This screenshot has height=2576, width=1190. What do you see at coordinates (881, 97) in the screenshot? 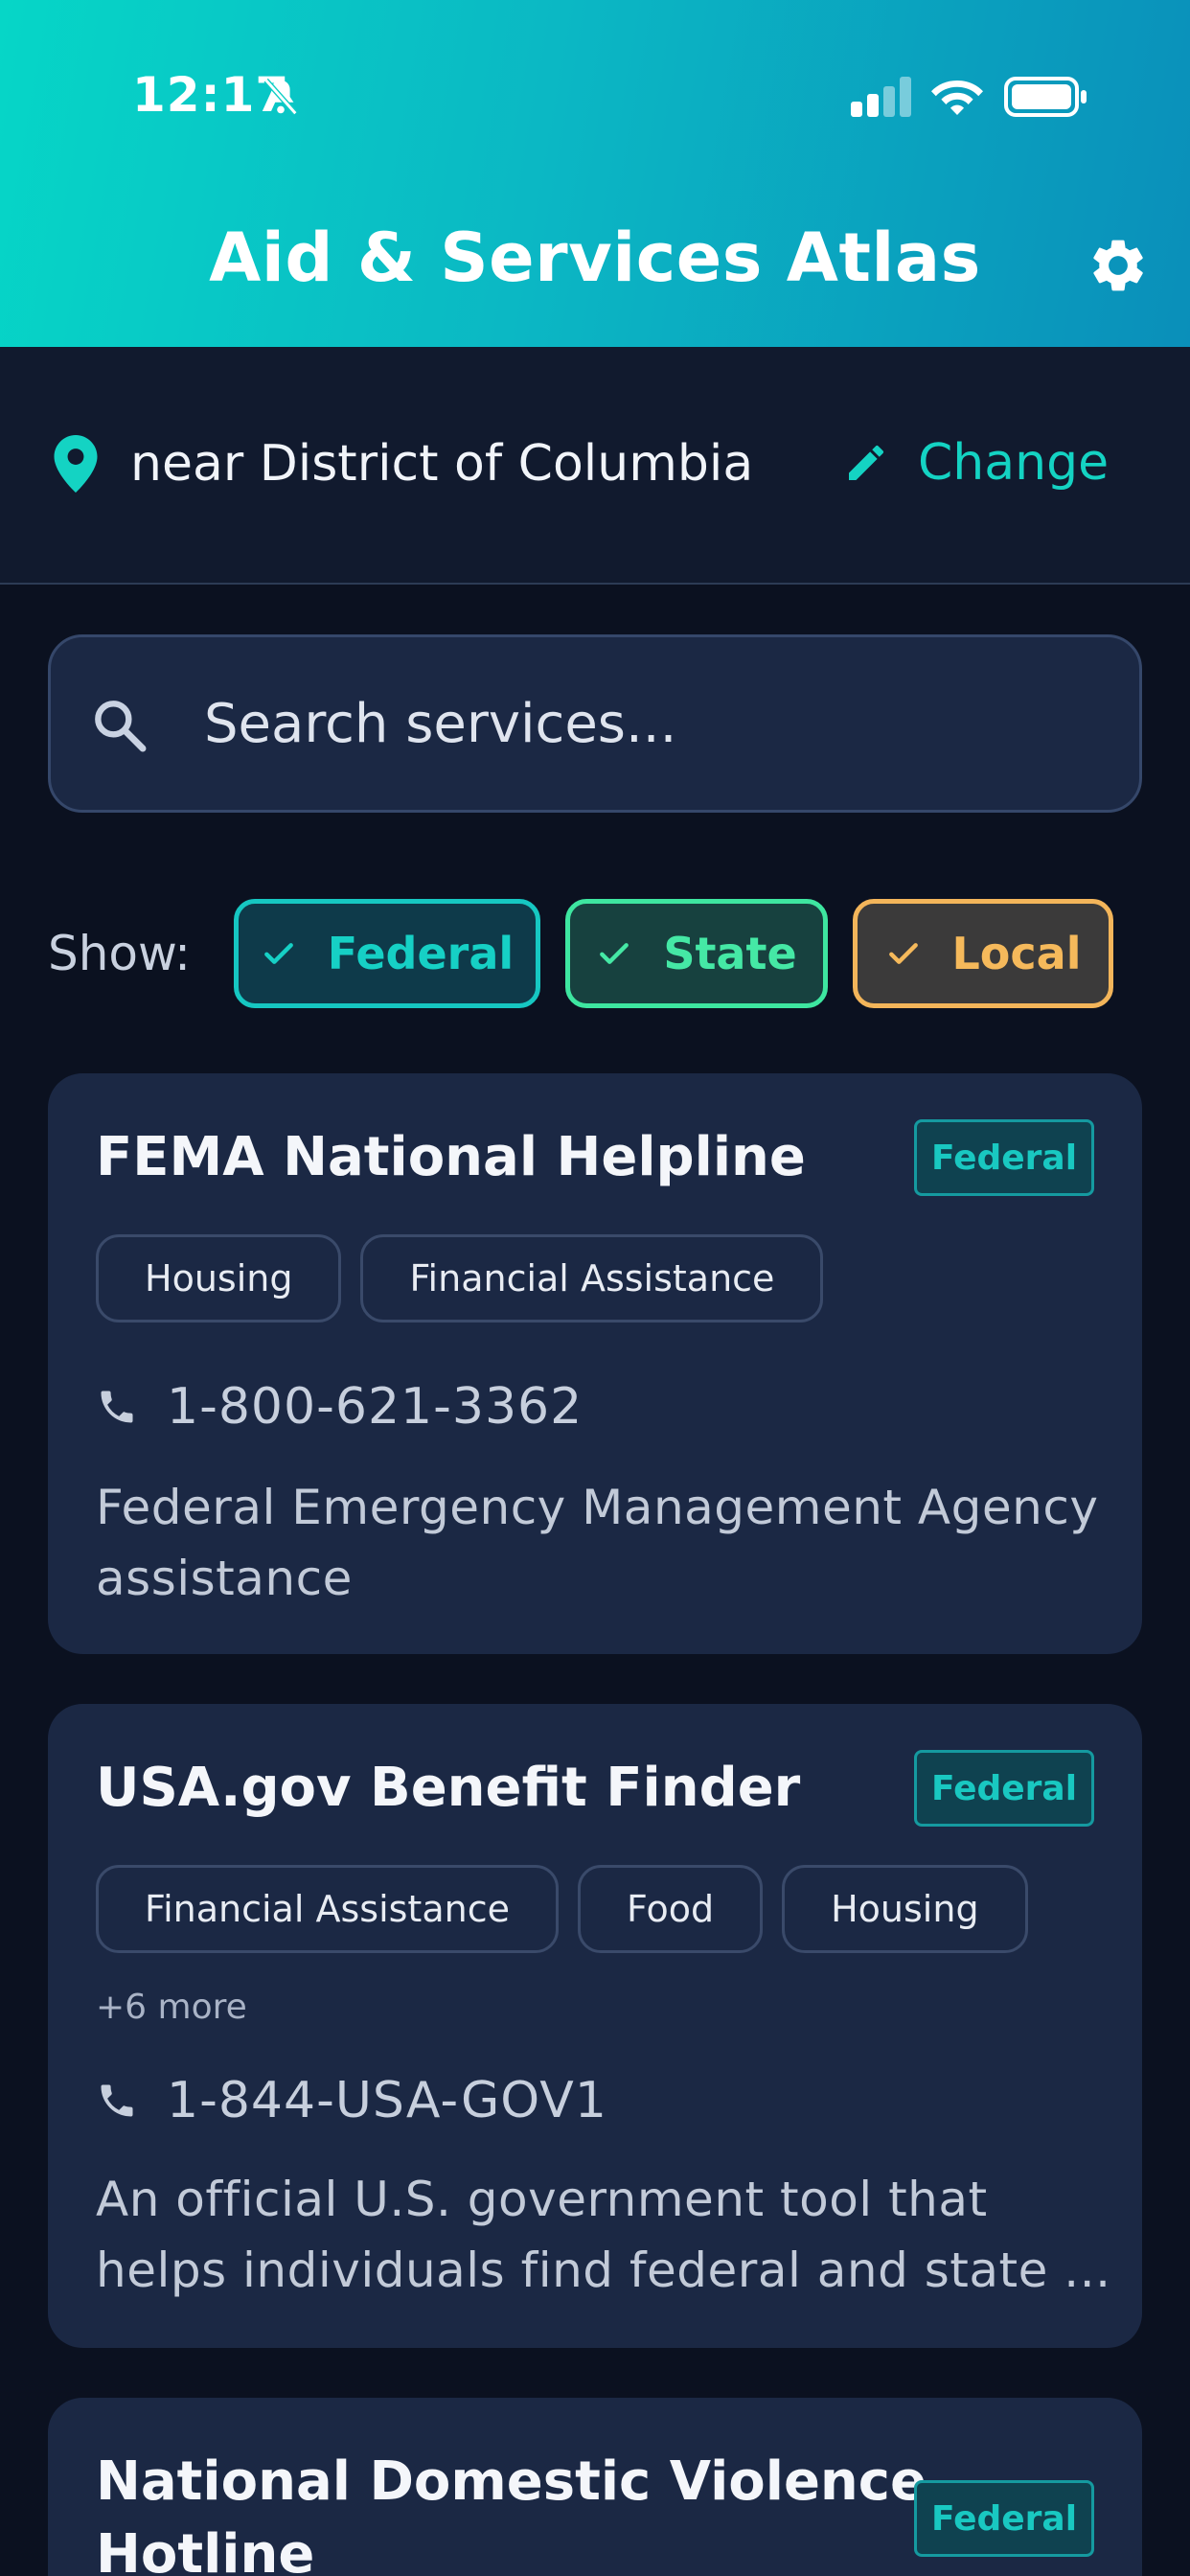
I see `cellular-signal-icon` at bounding box center [881, 97].